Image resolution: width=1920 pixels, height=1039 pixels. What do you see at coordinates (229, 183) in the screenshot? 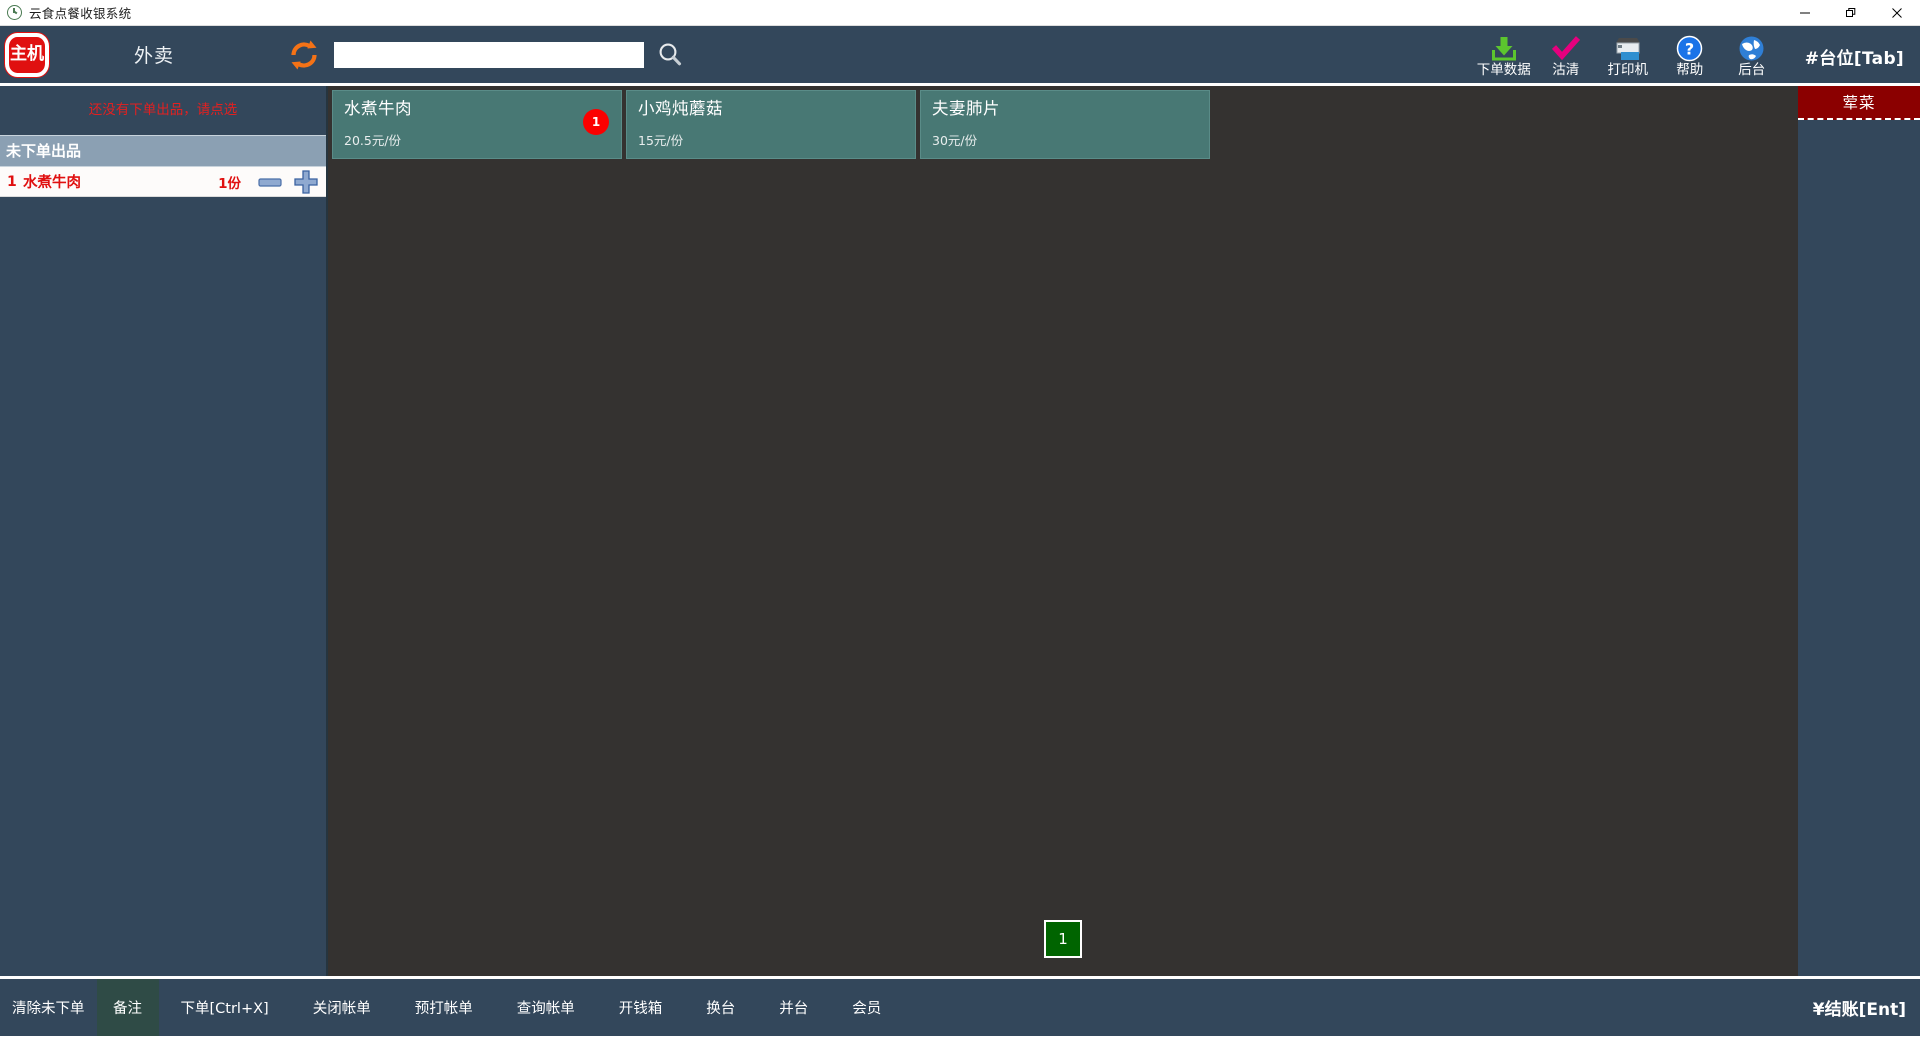
I see `order-row-qty: 1份` at bounding box center [229, 183].